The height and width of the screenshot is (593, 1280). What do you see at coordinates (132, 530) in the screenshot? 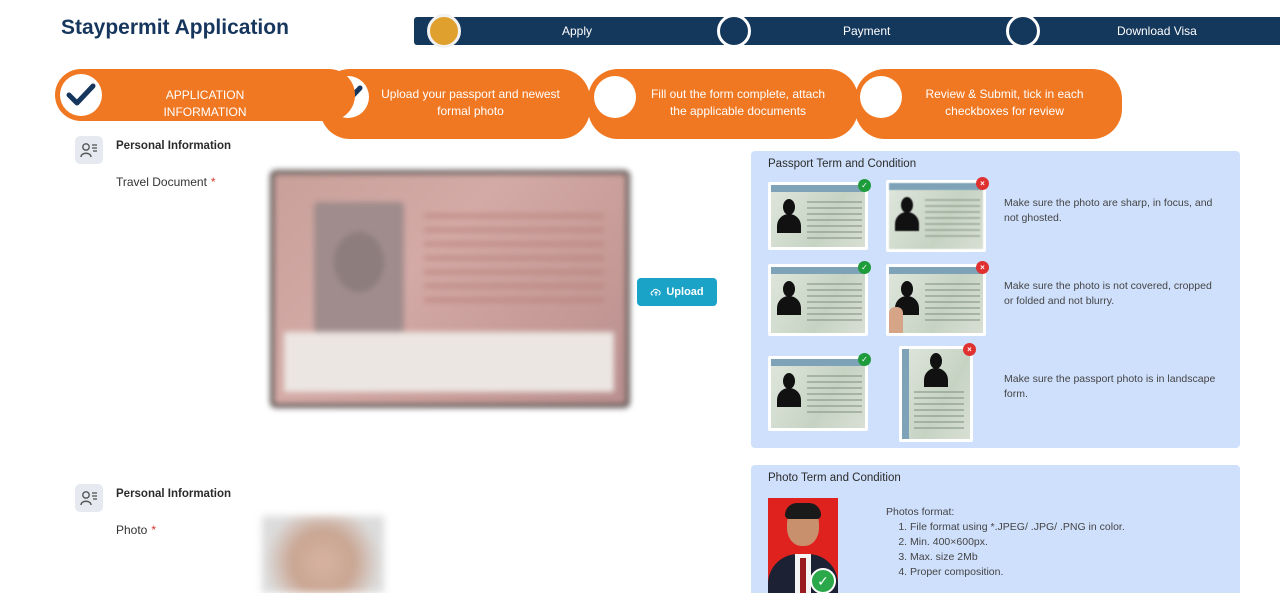
I see `photo-label-text: Photo` at bounding box center [132, 530].